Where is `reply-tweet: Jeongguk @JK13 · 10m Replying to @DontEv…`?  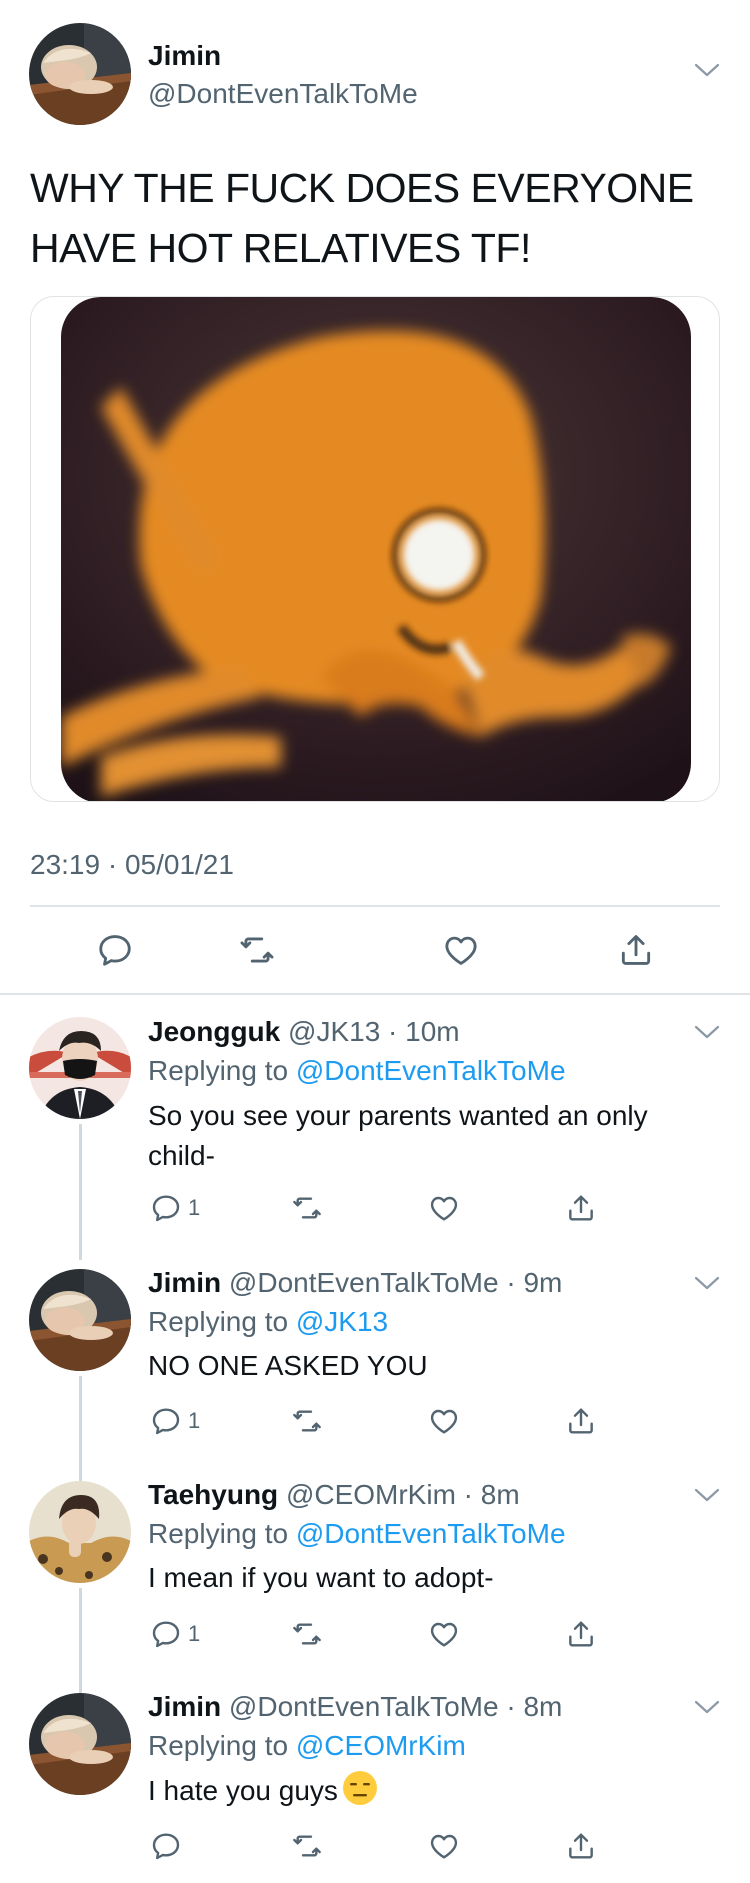
reply-tweet: Jeongguk @JK13 · 10m Replying to @DontEv… is located at coordinates (375, 1130).